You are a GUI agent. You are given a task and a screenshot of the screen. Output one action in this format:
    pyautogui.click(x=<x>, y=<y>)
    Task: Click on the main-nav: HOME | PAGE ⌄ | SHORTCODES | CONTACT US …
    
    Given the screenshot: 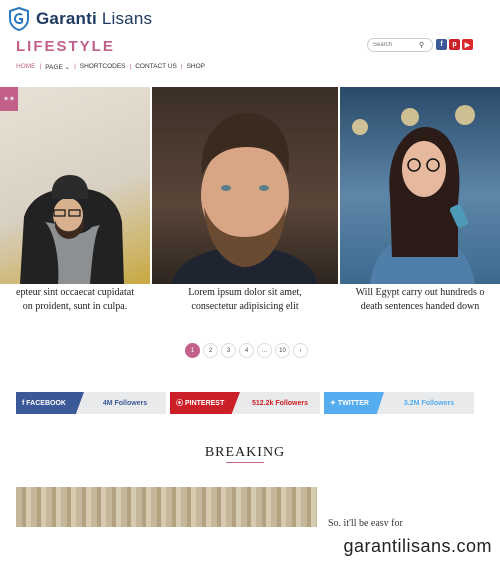 What is the action you would take?
    pyautogui.click(x=112, y=67)
    